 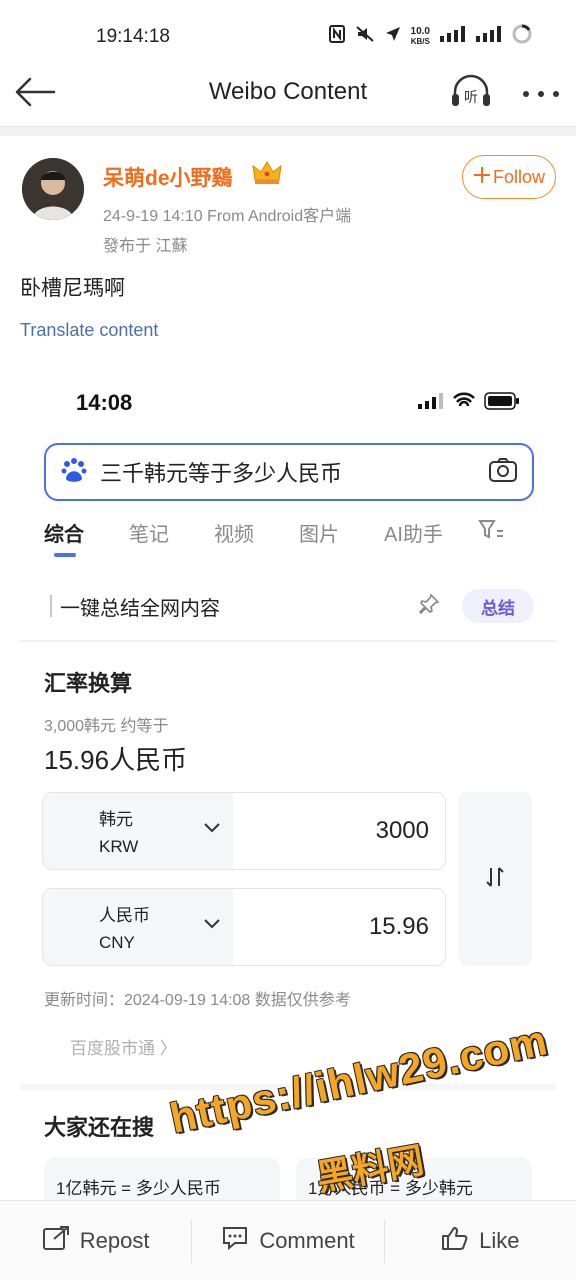 I want to click on avatar, so click(x=53, y=189).